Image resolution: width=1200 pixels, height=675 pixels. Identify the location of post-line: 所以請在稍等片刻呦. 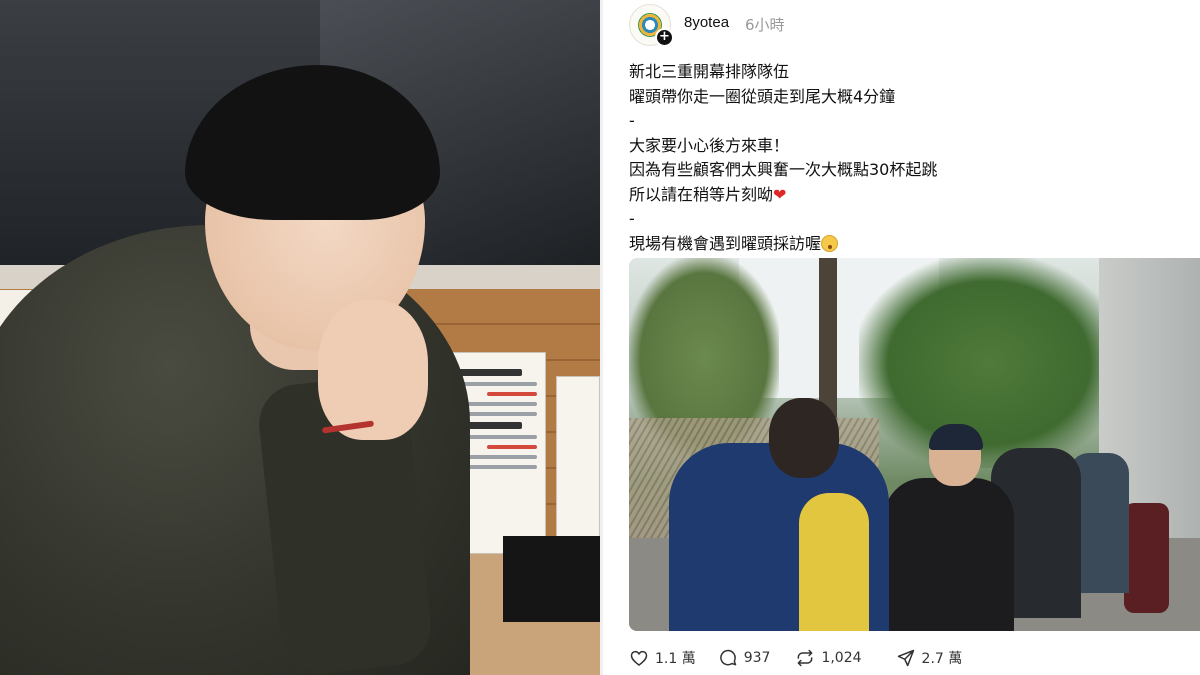
(701, 194).